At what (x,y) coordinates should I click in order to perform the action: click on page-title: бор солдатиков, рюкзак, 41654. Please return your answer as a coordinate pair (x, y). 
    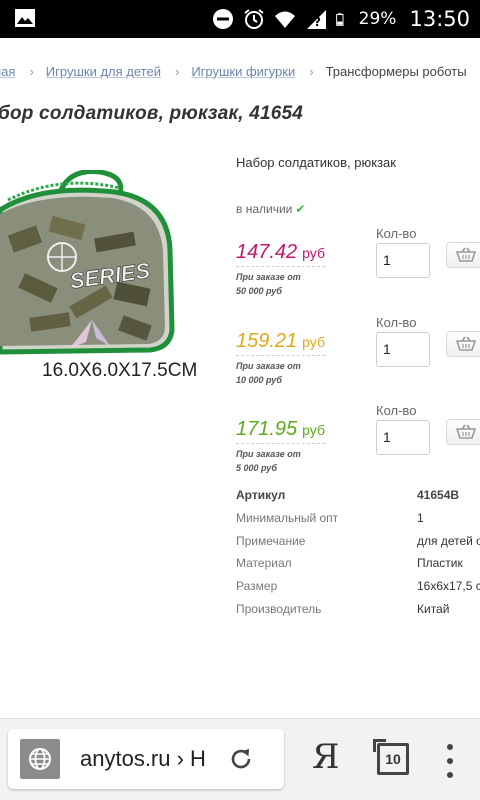
    Looking at the image, I should click on (152, 113).